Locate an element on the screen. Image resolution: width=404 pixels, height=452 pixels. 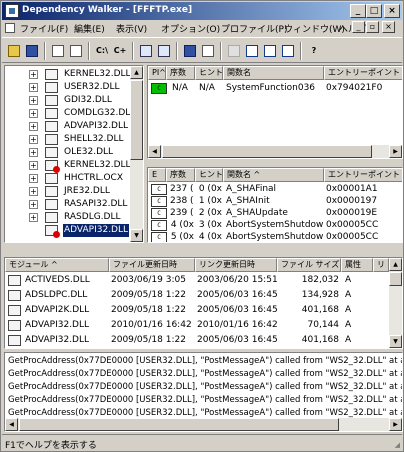
tree-item: + OLE32.DLL is located at coordinates (66, 152).